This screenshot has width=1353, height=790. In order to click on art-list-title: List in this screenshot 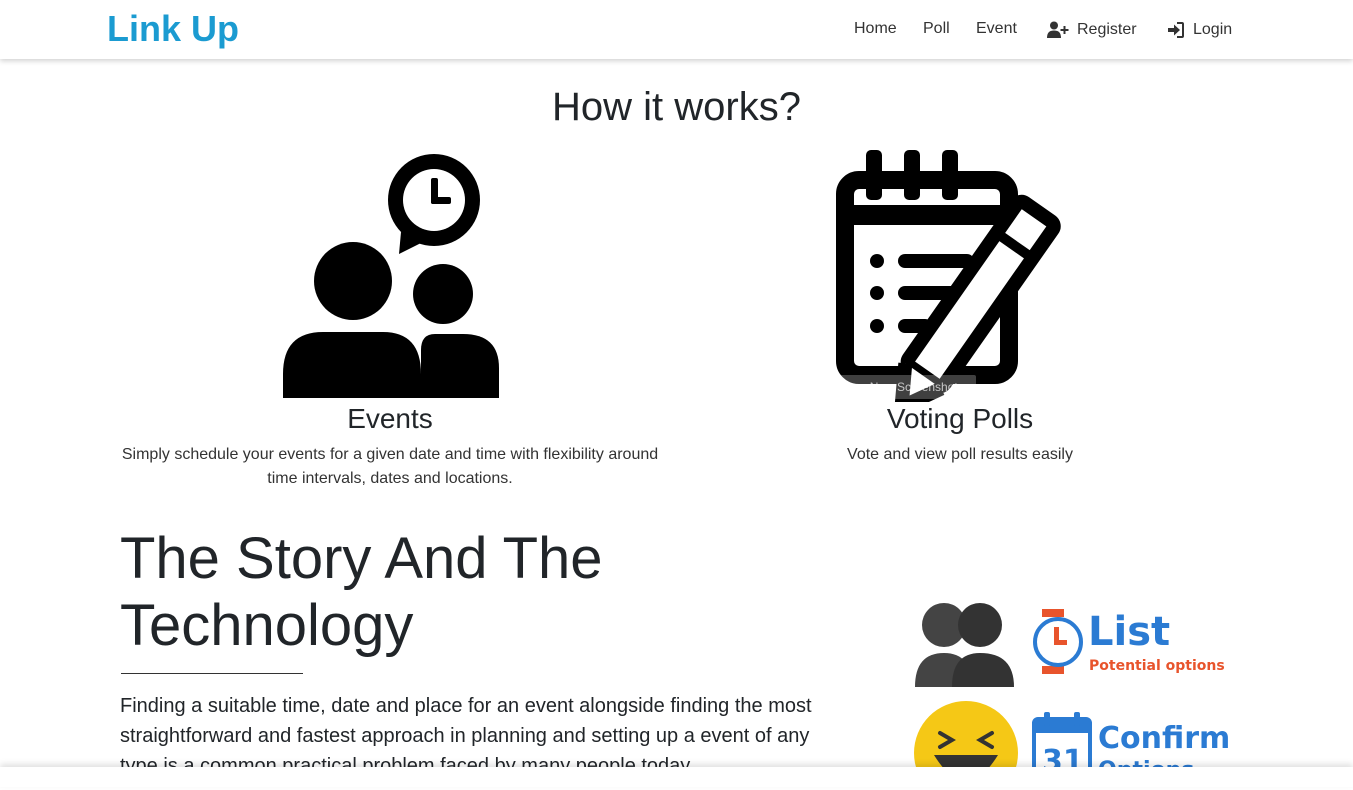, I will do `click(1129, 632)`.